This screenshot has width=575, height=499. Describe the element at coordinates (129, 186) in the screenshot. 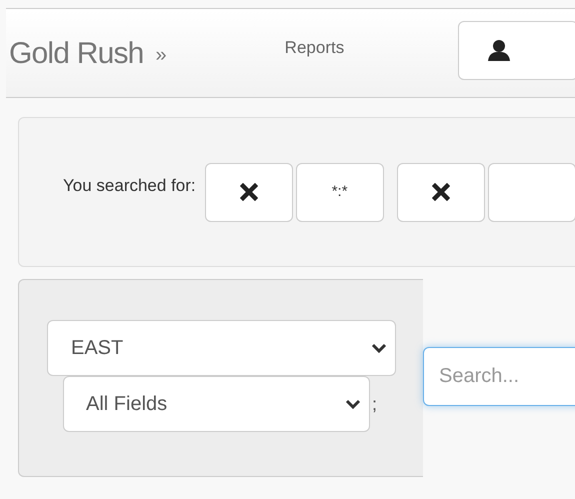

I see `searched-for-label: You searched for:` at that location.